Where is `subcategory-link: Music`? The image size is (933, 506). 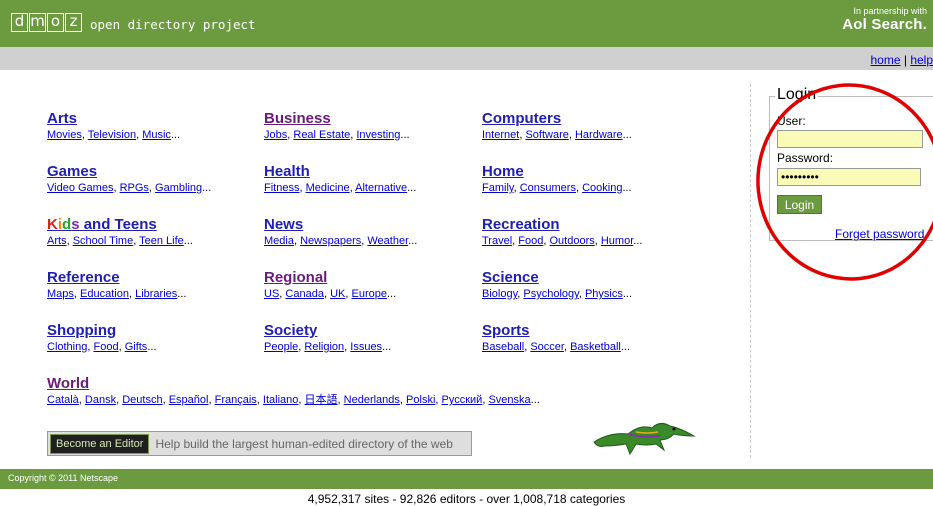 subcategory-link: Music is located at coordinates (156, 135).